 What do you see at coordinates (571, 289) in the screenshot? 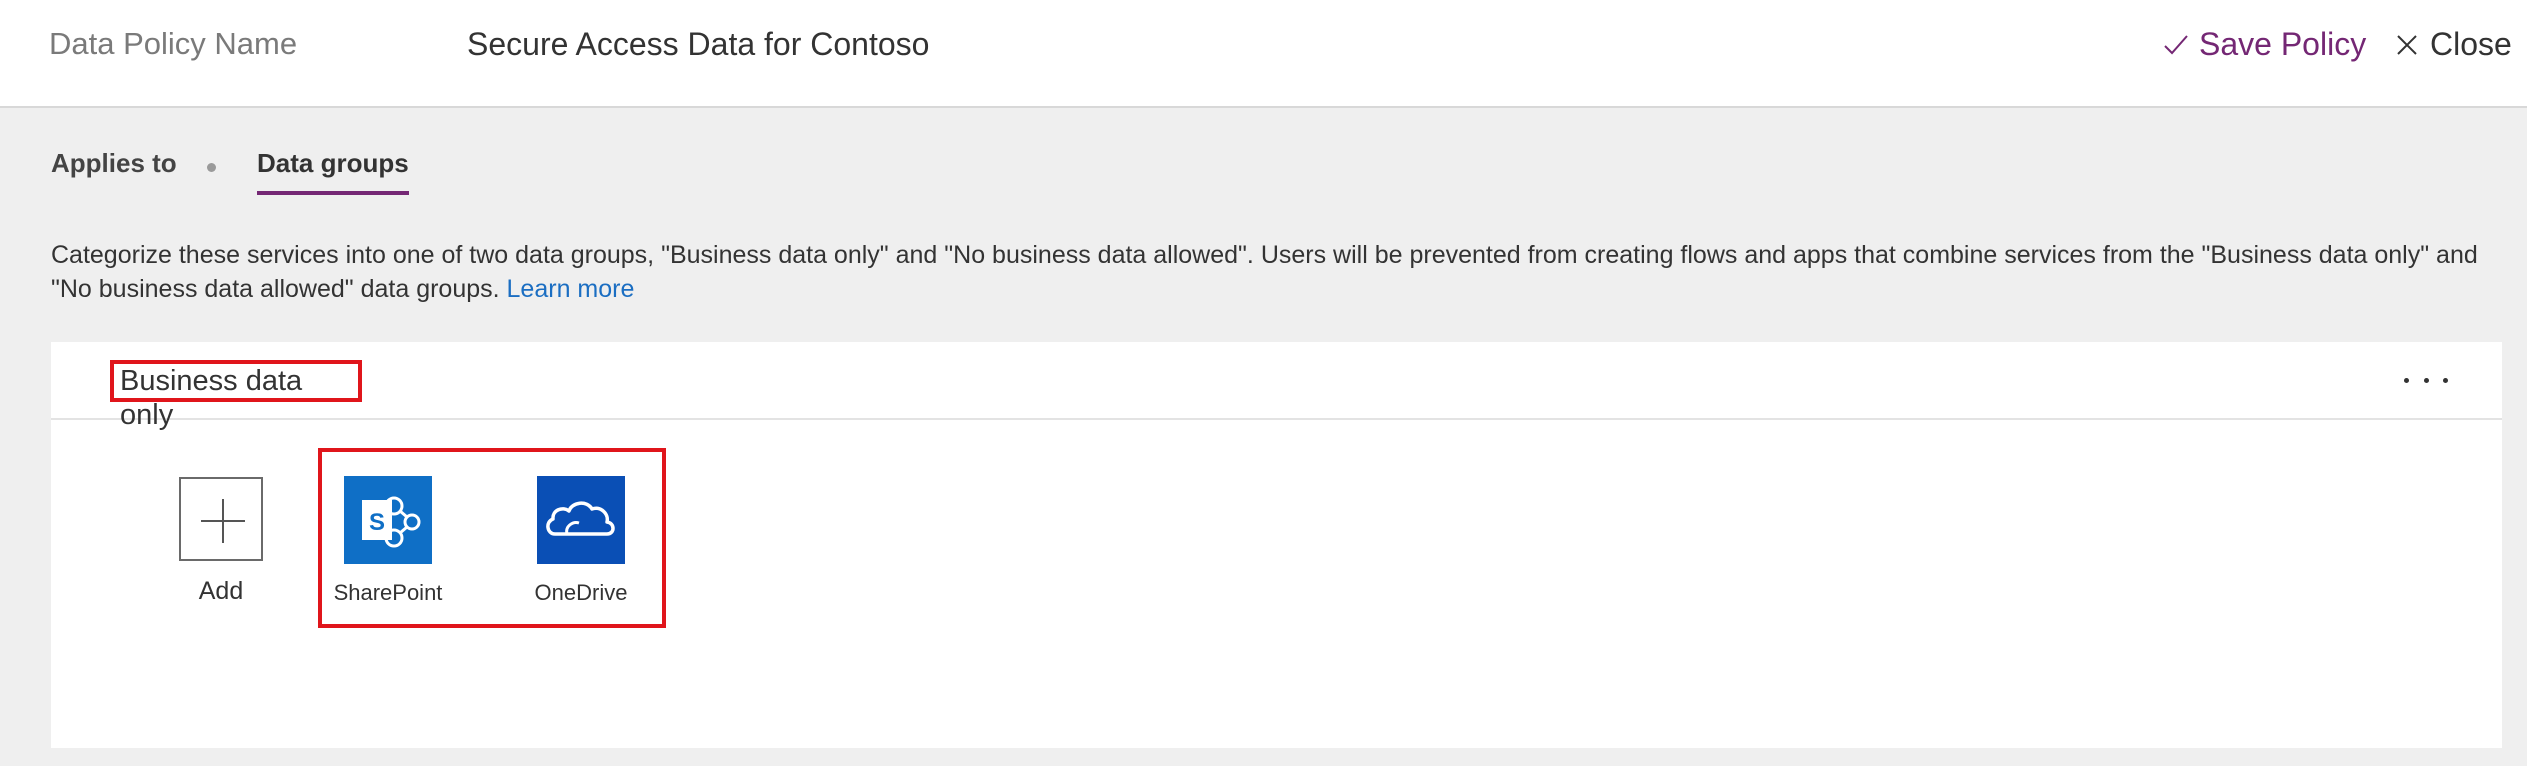
I see `learn-more-link: Learn more` at bounding box center [571, 289].